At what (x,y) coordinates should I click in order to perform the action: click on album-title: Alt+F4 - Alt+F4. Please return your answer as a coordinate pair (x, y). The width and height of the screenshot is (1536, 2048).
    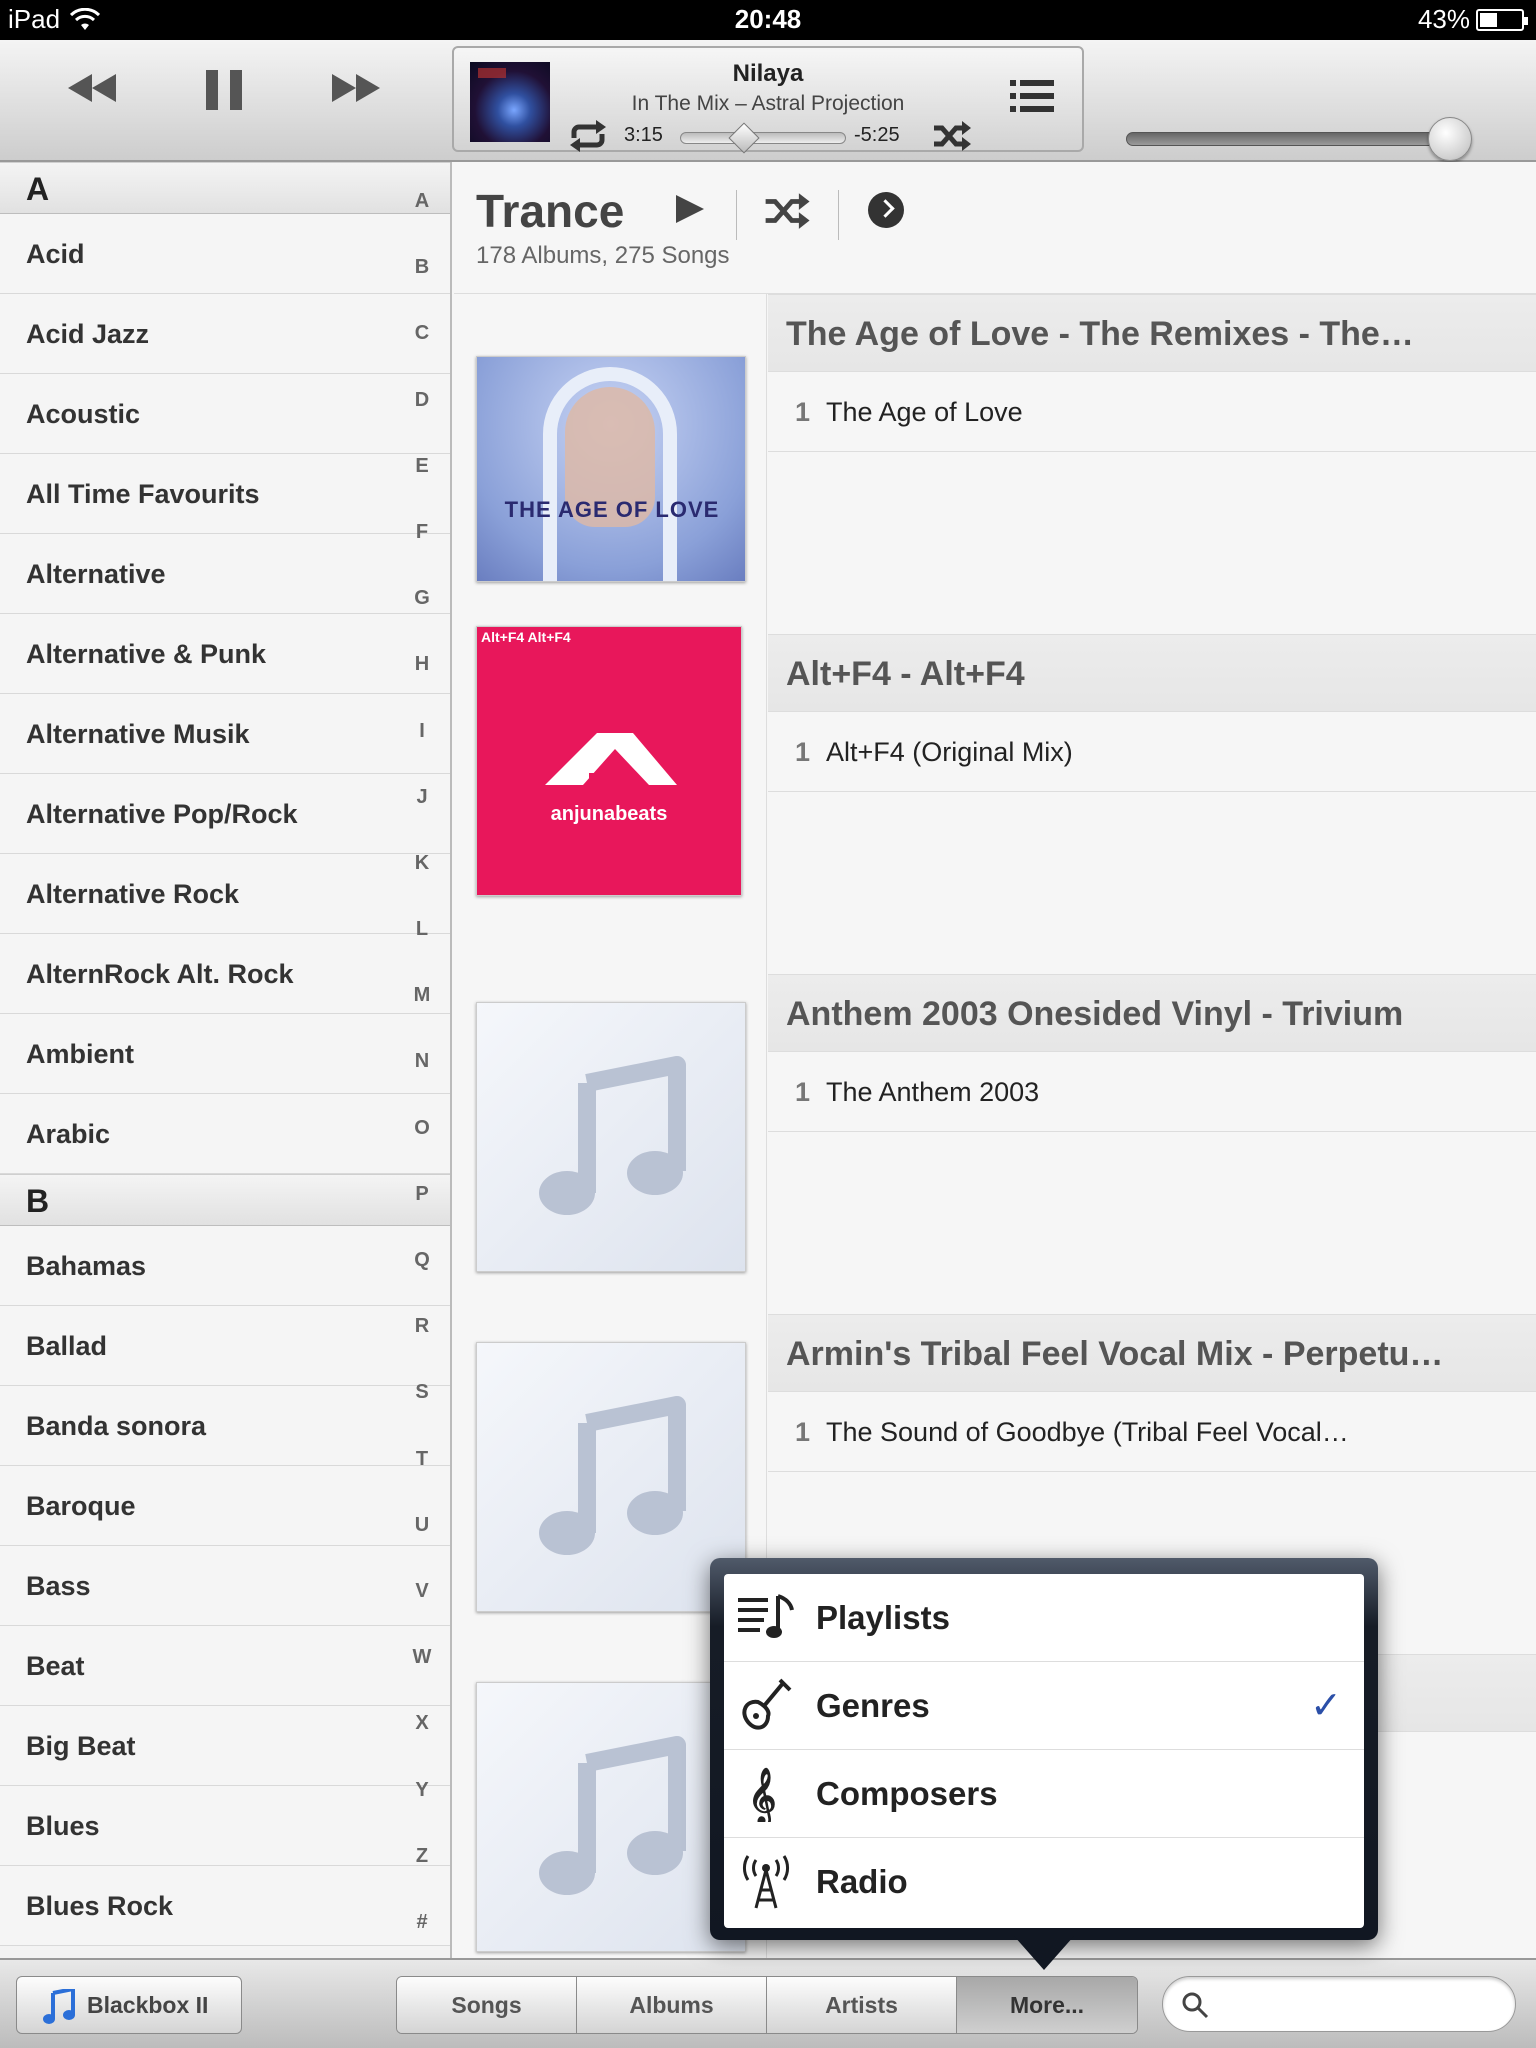
    Looking at the image, I should click on (1152, 673).